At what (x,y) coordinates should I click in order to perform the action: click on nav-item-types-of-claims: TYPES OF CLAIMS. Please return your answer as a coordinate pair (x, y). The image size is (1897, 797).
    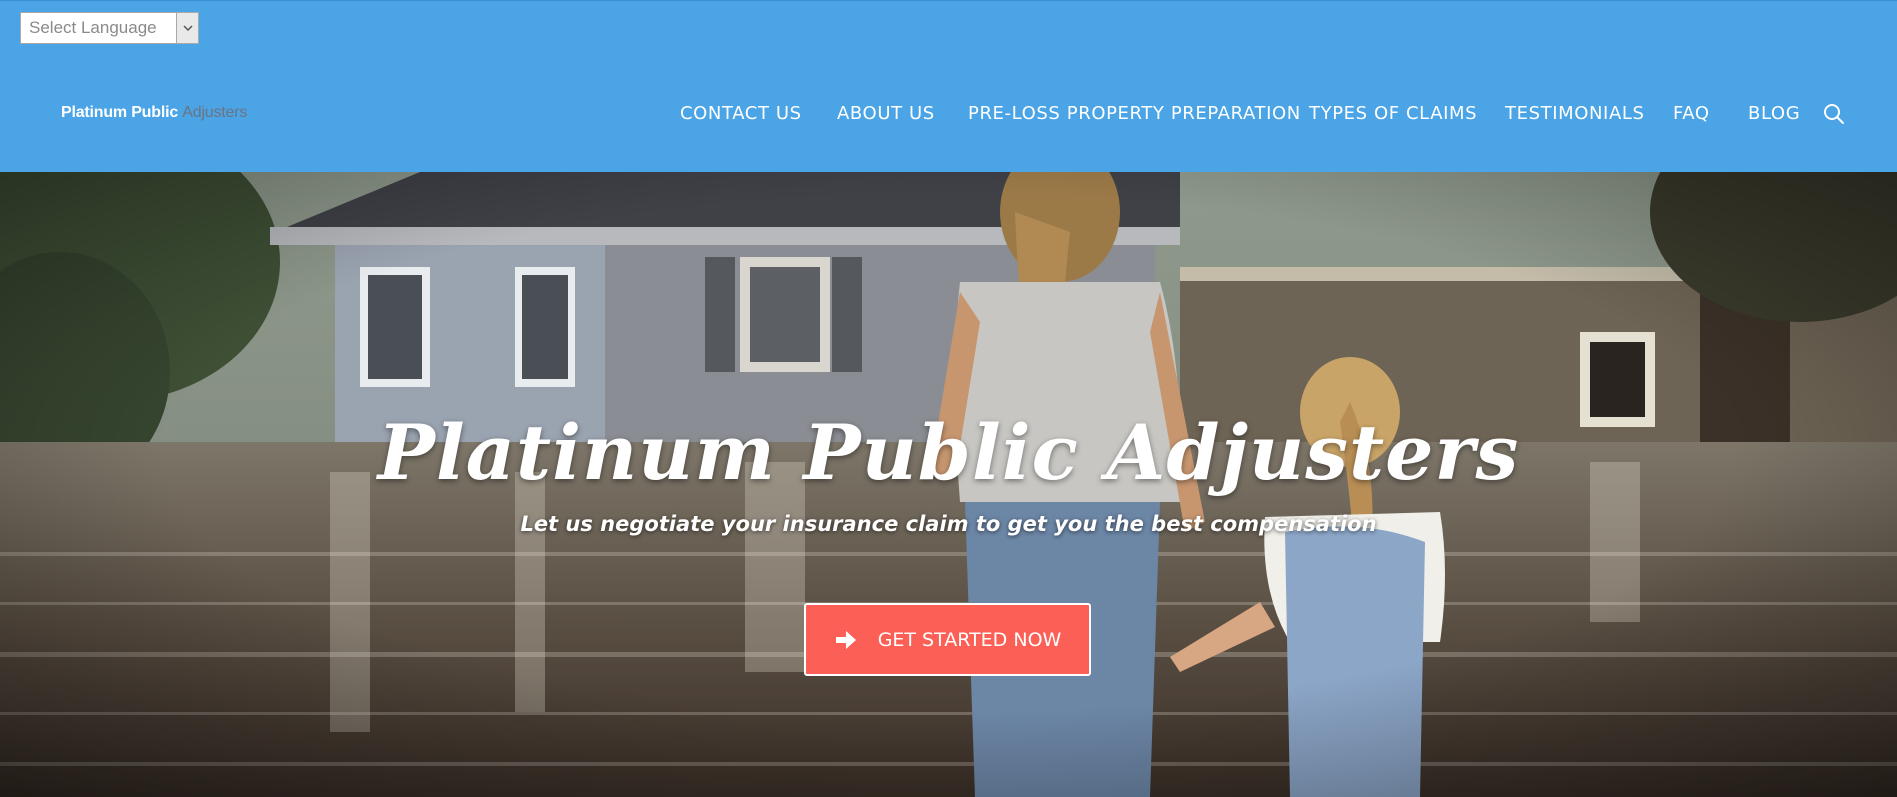
    Looking at the image, I should click on (1393, 114).